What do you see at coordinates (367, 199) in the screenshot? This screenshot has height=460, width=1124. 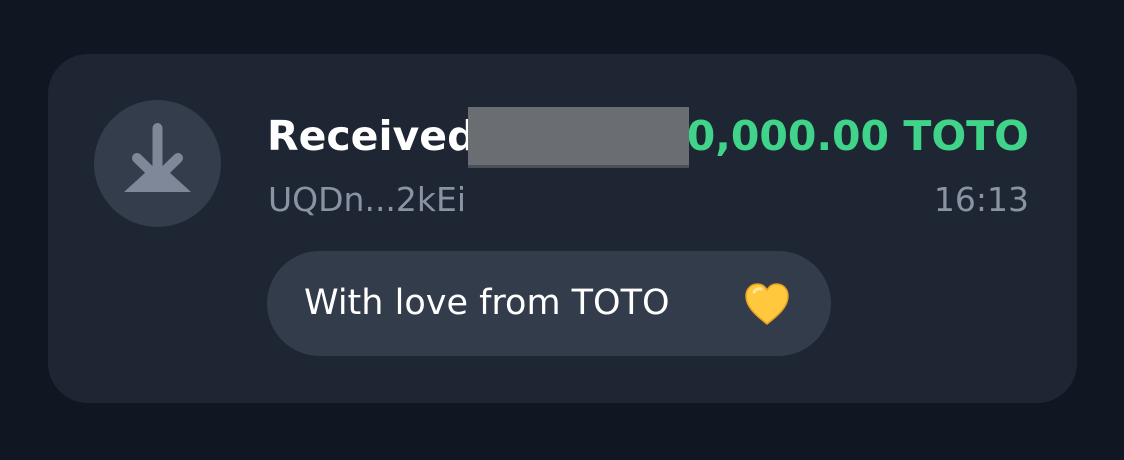 I see `sender-address: UQDn...2kEi` at bounding box center [367, 199].